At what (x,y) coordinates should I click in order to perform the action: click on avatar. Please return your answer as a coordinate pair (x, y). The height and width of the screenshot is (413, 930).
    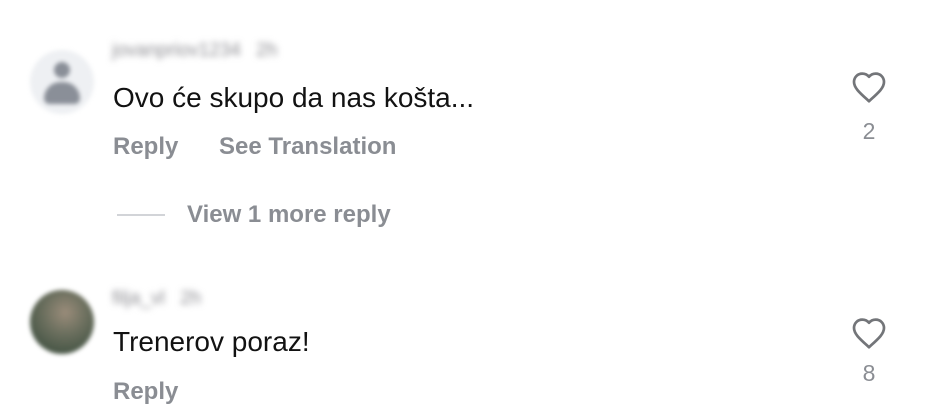
    Looking at the image, I should click on (62, 322).